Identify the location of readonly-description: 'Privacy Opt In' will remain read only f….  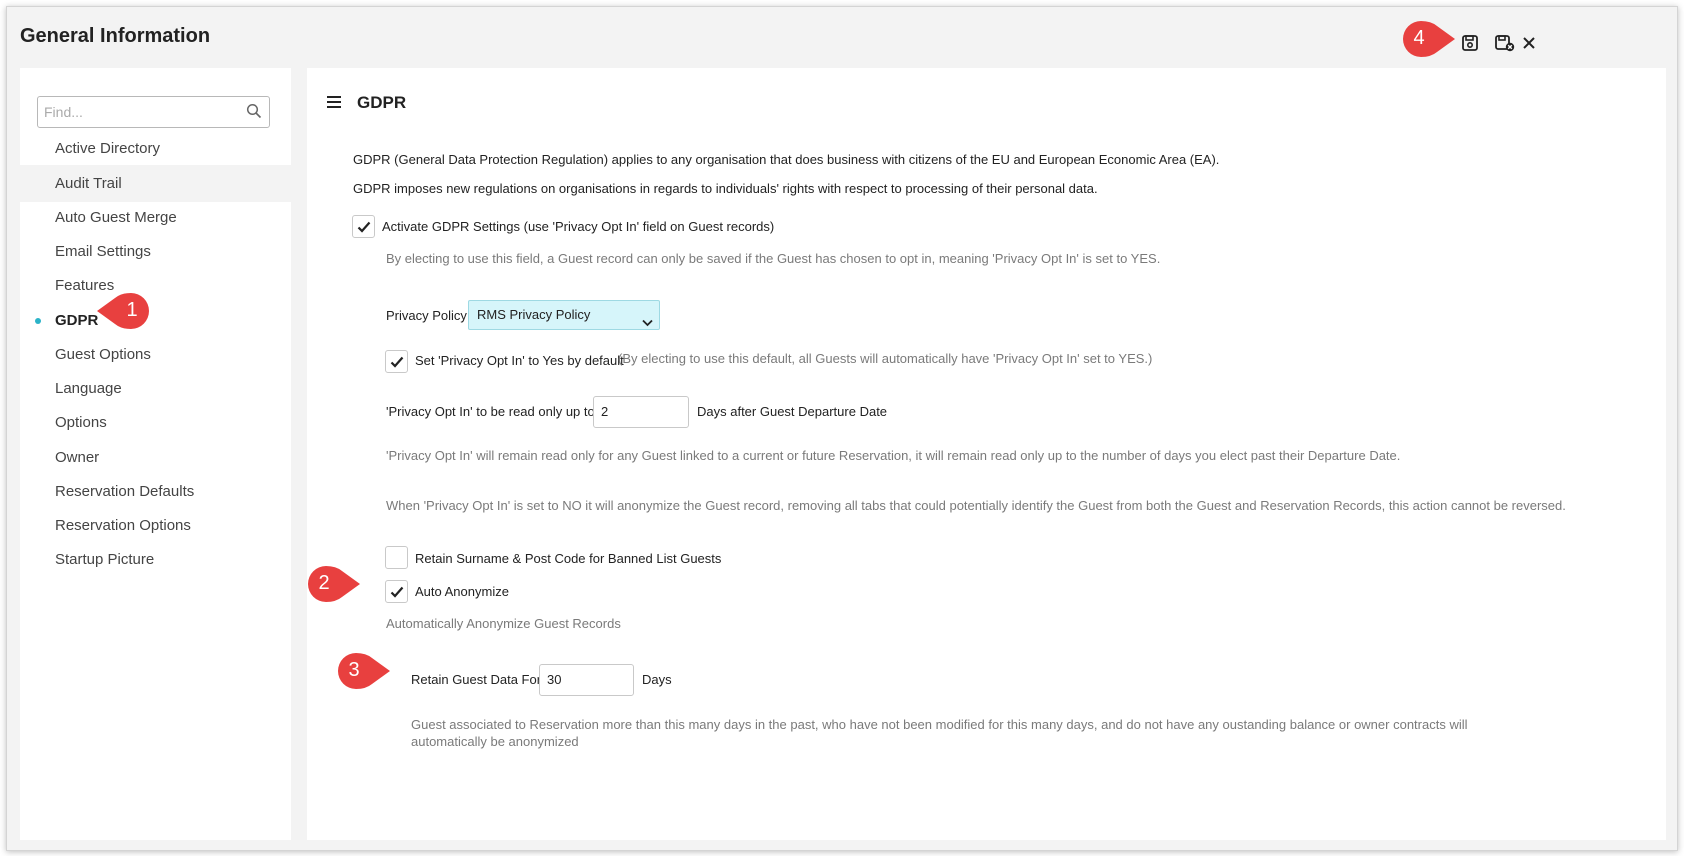
(893, 455).